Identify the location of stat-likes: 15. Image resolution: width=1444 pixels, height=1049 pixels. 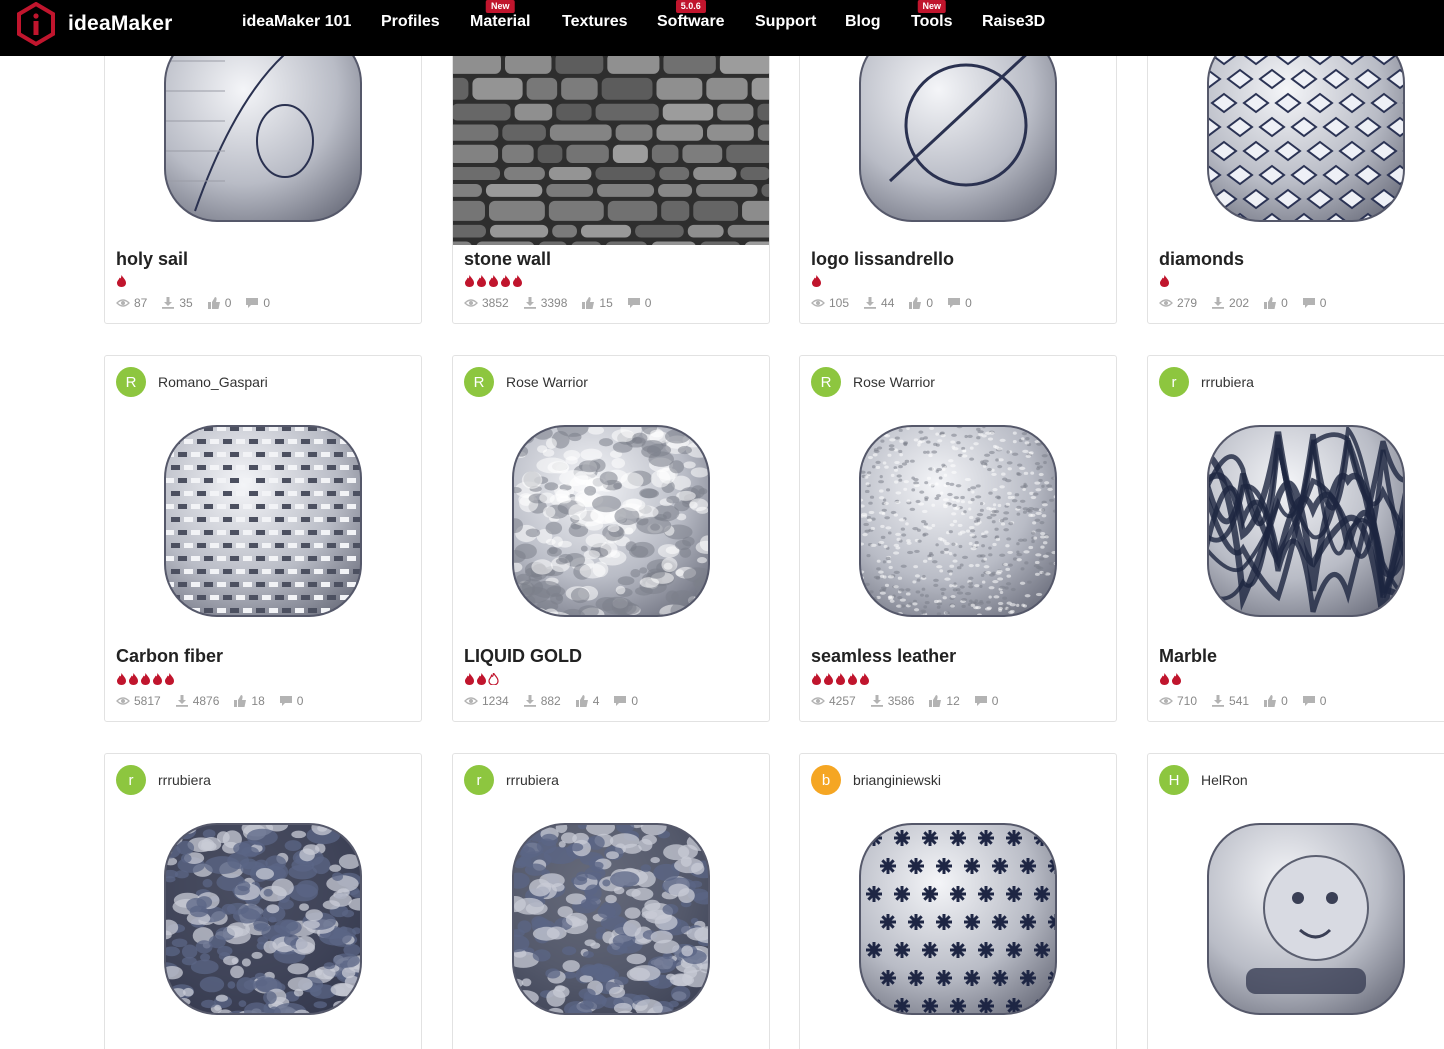
(597, 303).